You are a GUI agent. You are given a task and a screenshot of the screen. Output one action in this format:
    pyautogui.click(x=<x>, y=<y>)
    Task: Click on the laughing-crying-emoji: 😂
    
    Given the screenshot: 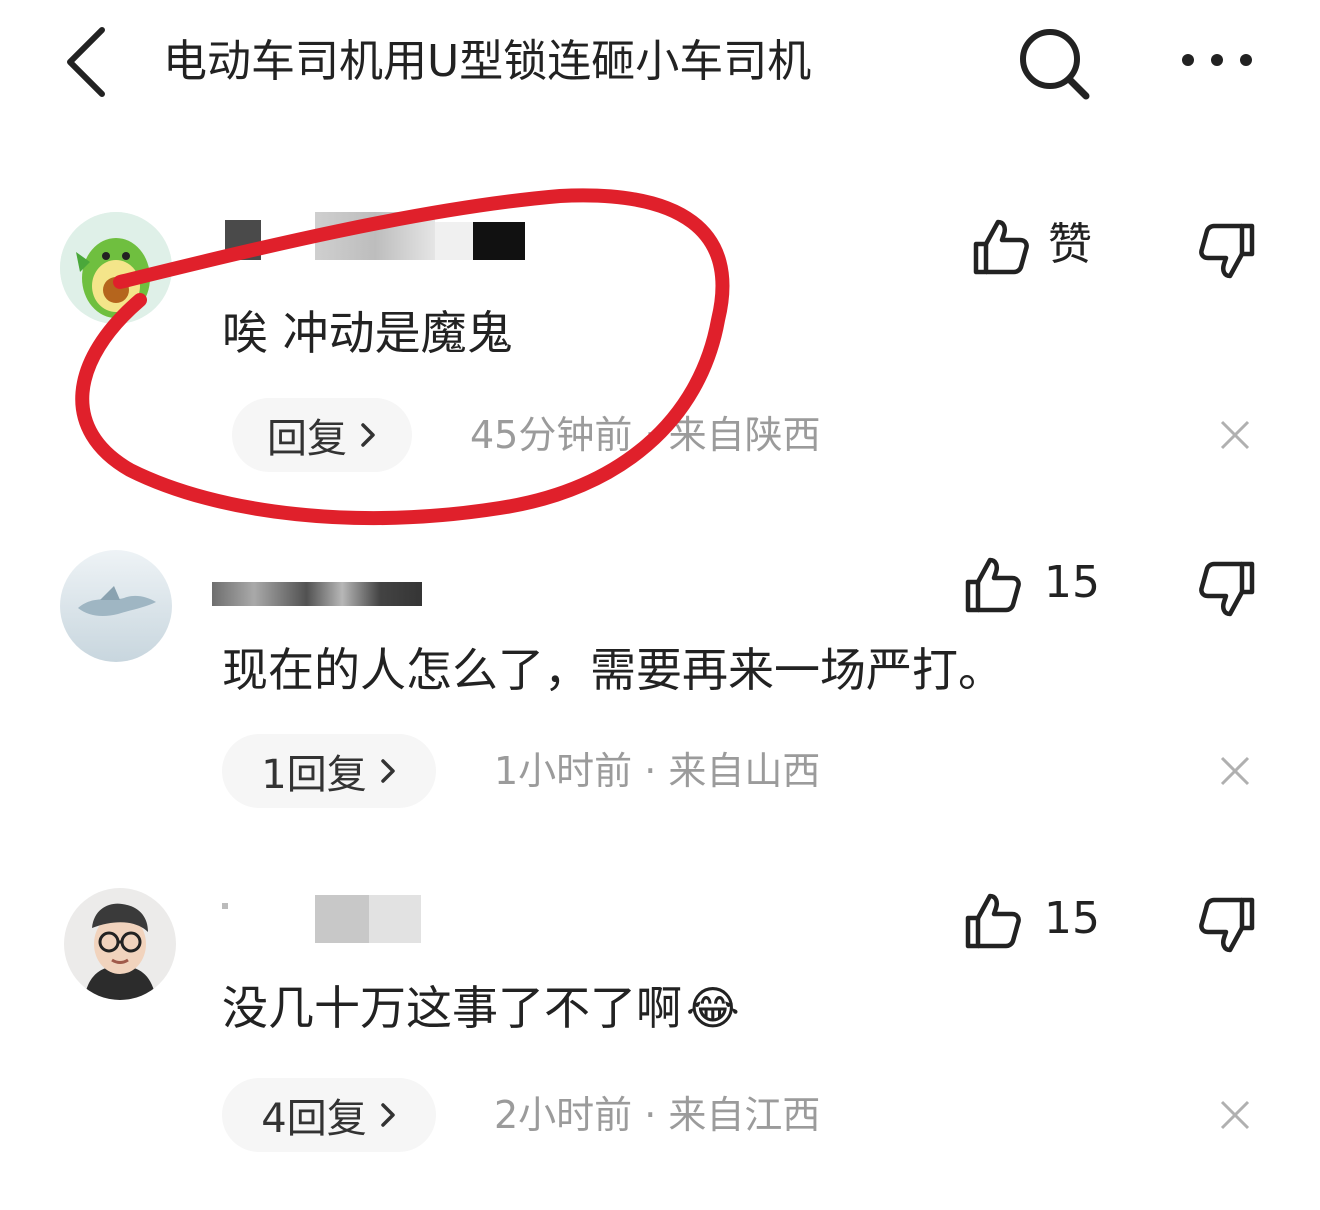 What is the action you would take?
    pyautogui.click(x=713, y=1008)
    